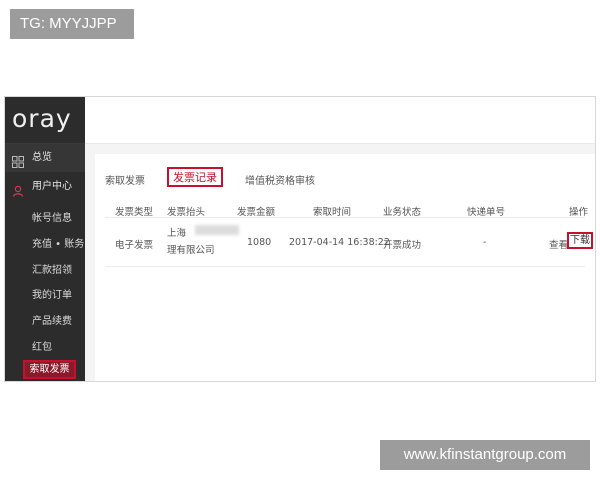 The height and width of the screenshot is (480, 600). I want to click on column-header: 快递单号, so click(486, 212).